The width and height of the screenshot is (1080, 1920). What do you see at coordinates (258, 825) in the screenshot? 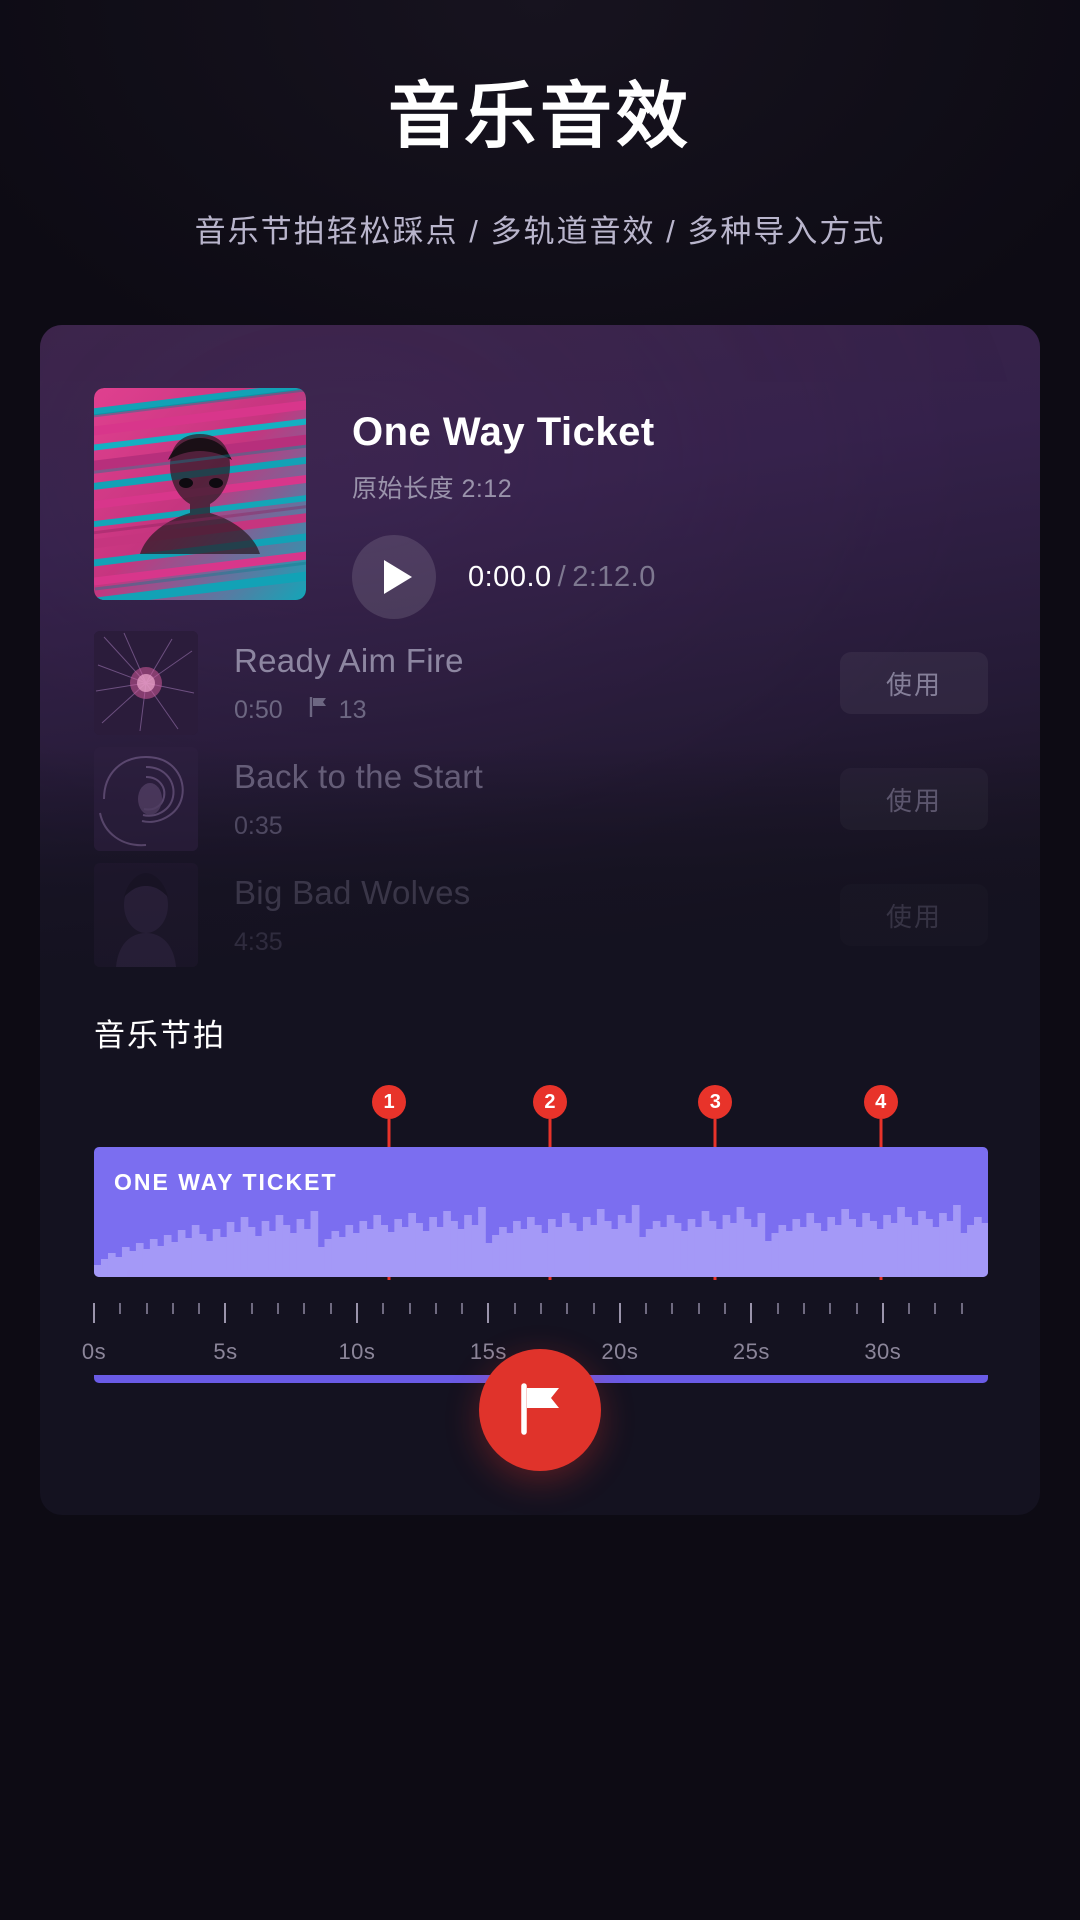
I see `track-duration: 0:35` at bounding box center [258, 825].